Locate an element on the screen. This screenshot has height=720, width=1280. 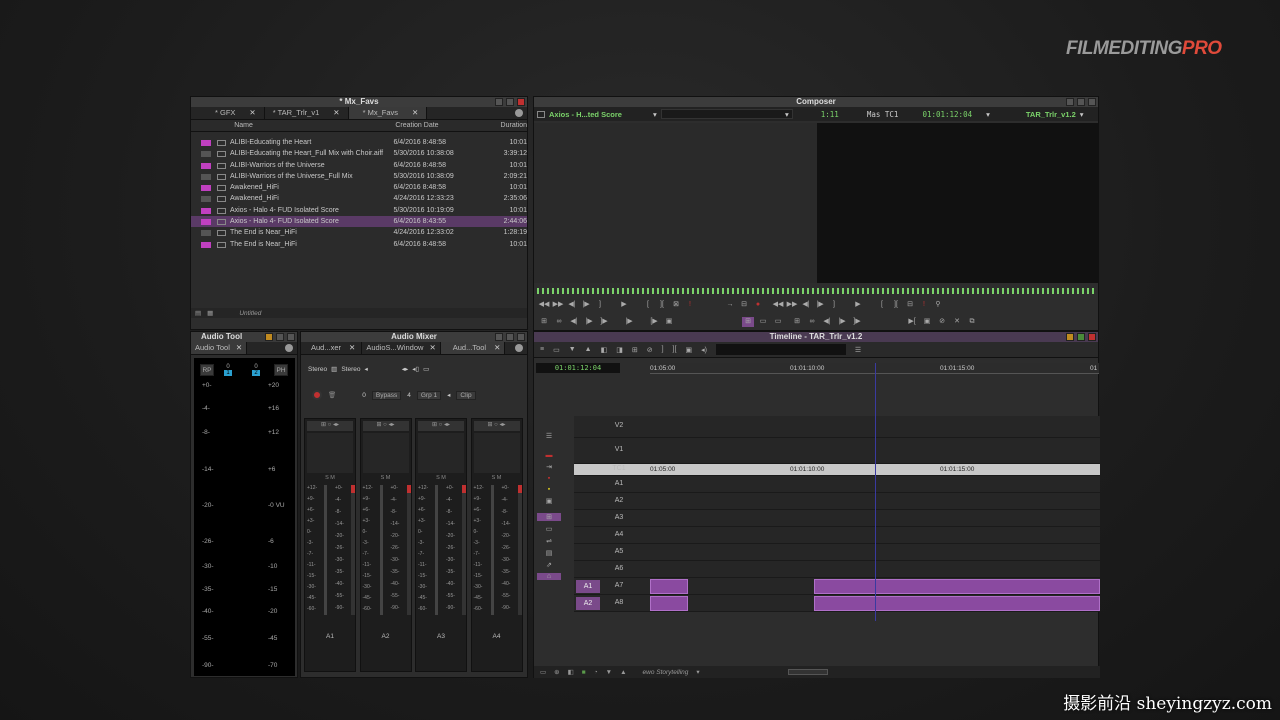
splice-in-icon: → is located at coordinates (730, 305).